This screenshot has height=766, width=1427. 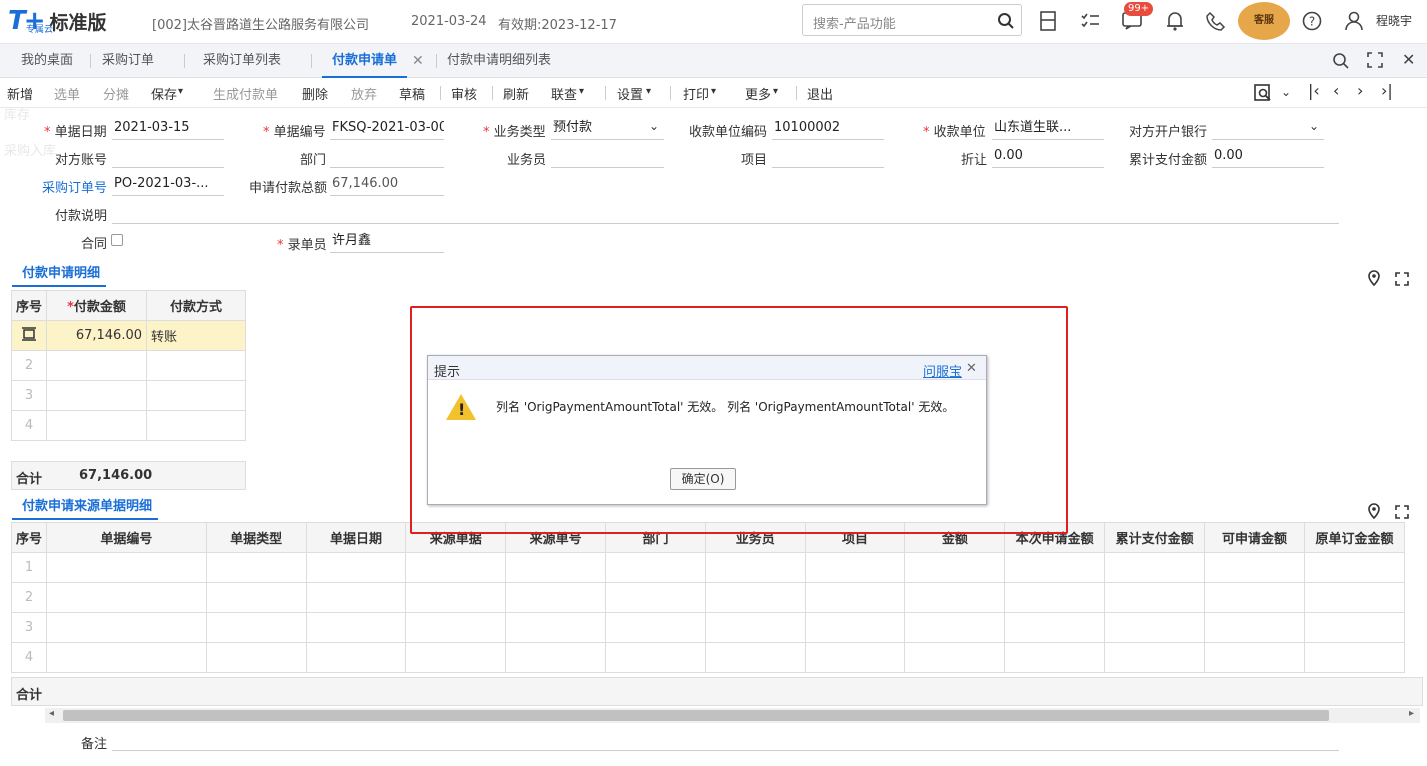 What do you see at coordinates (607, 157) in the screenshot?
I see `staff-field` at bounding box center [607, 157].